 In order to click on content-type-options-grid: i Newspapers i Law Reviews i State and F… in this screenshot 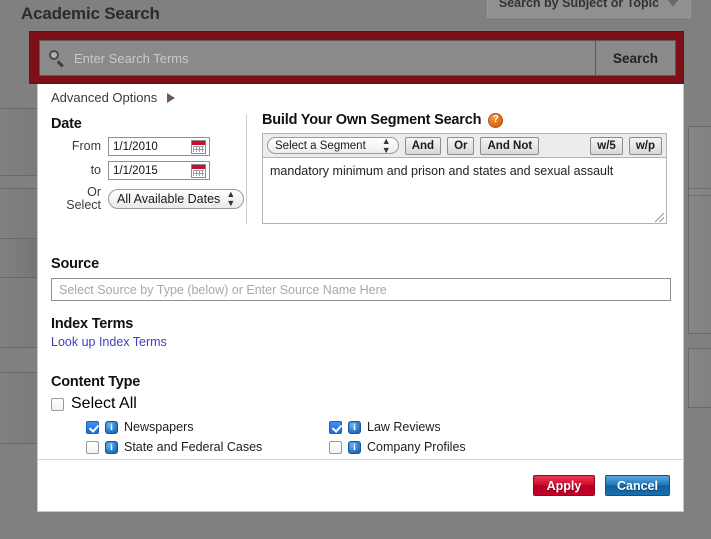, I will do `click(378, 437)`.